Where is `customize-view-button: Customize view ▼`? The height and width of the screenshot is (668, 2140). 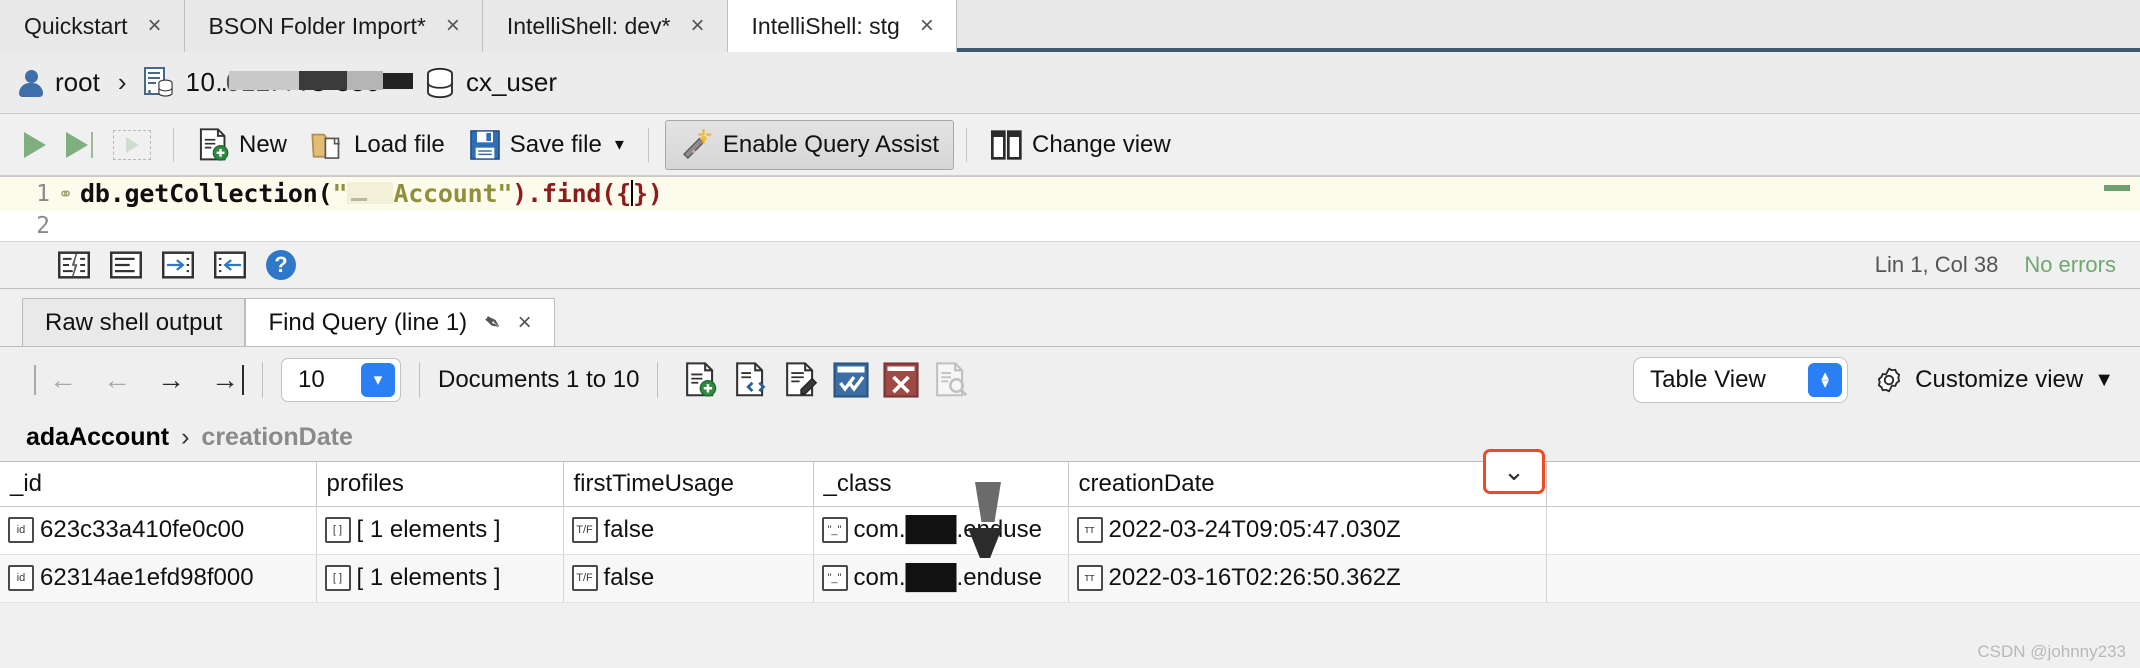 customize-view-button: Customize view ▼ is located at coordinates (1994, 380).